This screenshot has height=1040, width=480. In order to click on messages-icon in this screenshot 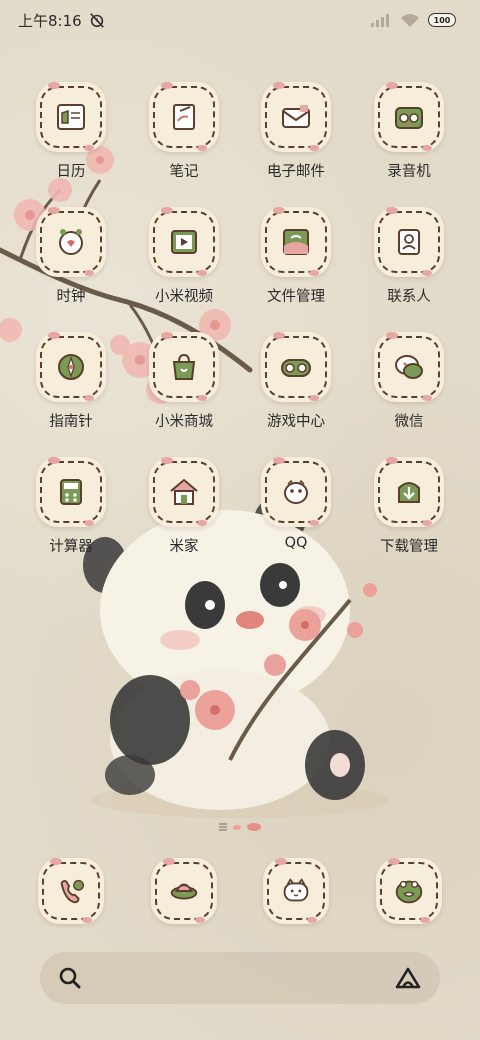, I will do `click(184, 891)`.